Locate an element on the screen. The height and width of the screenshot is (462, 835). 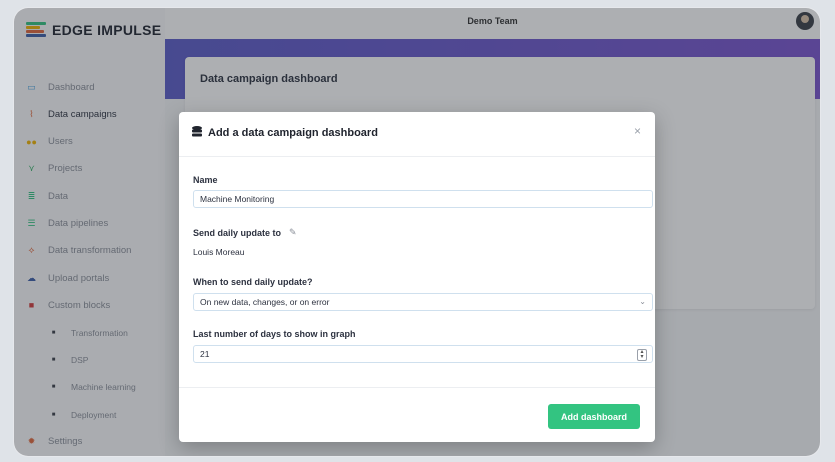
modal-title: Add a data campaign dashboard is located at coordinates (293, 133).